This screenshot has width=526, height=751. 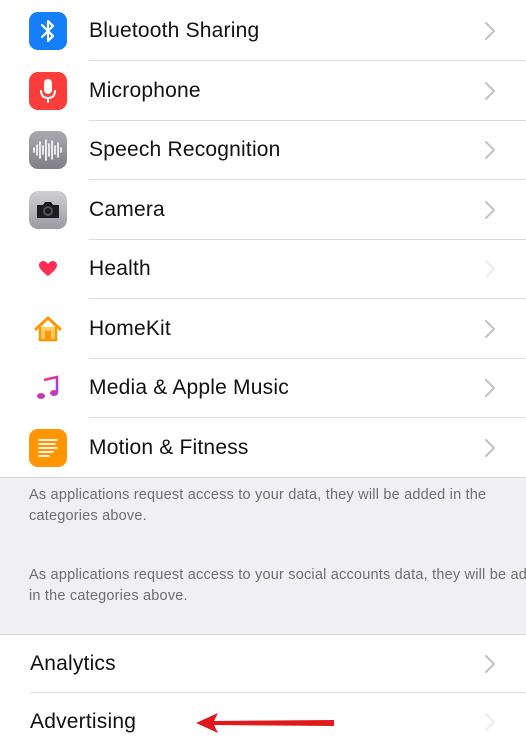 I want to click on row-media-apple-music: Media & Apple Music, so click(x=263, y=388).